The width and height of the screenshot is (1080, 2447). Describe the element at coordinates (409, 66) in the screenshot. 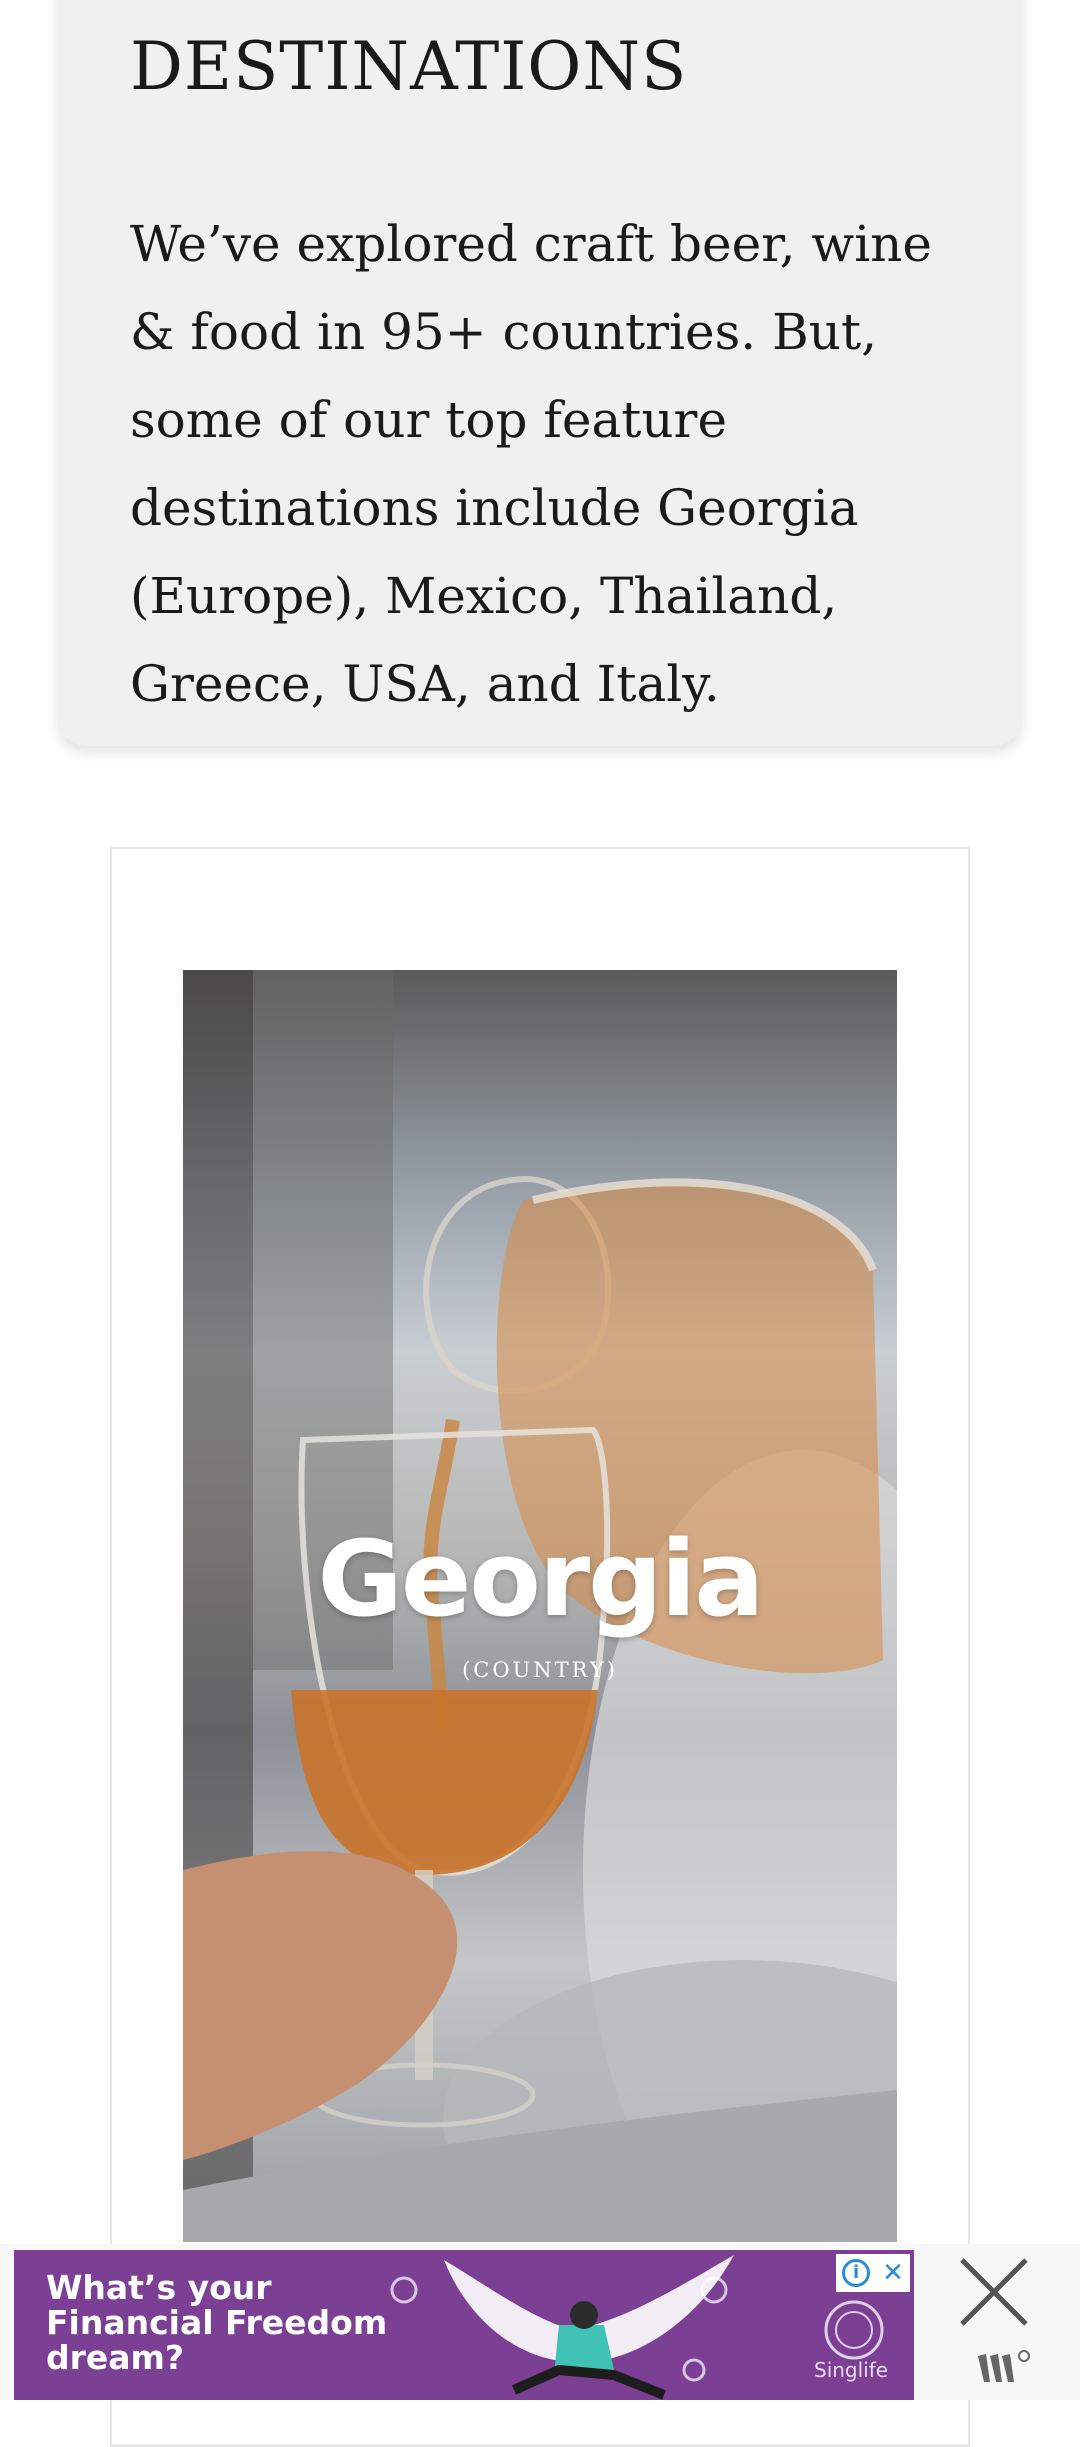

I see `destinations-title: DESTINATIONS` at that location.